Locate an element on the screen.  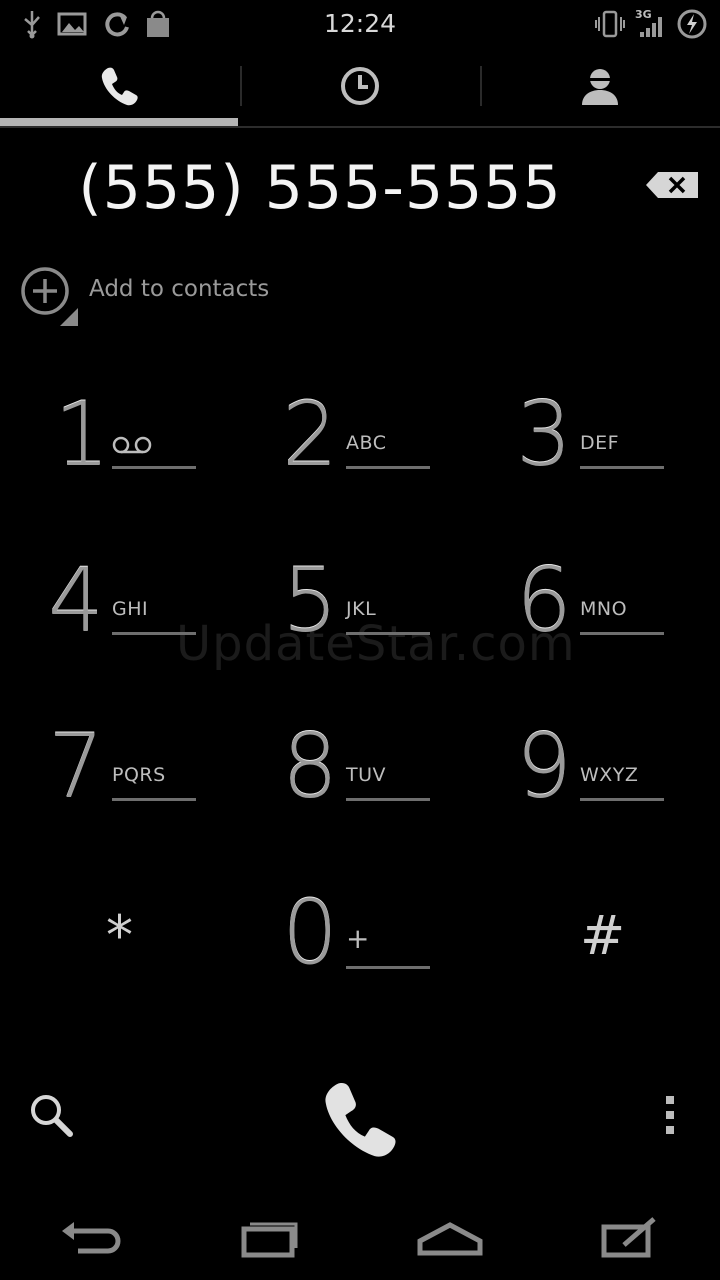
back-icon is located at coordinates (91, 1238).